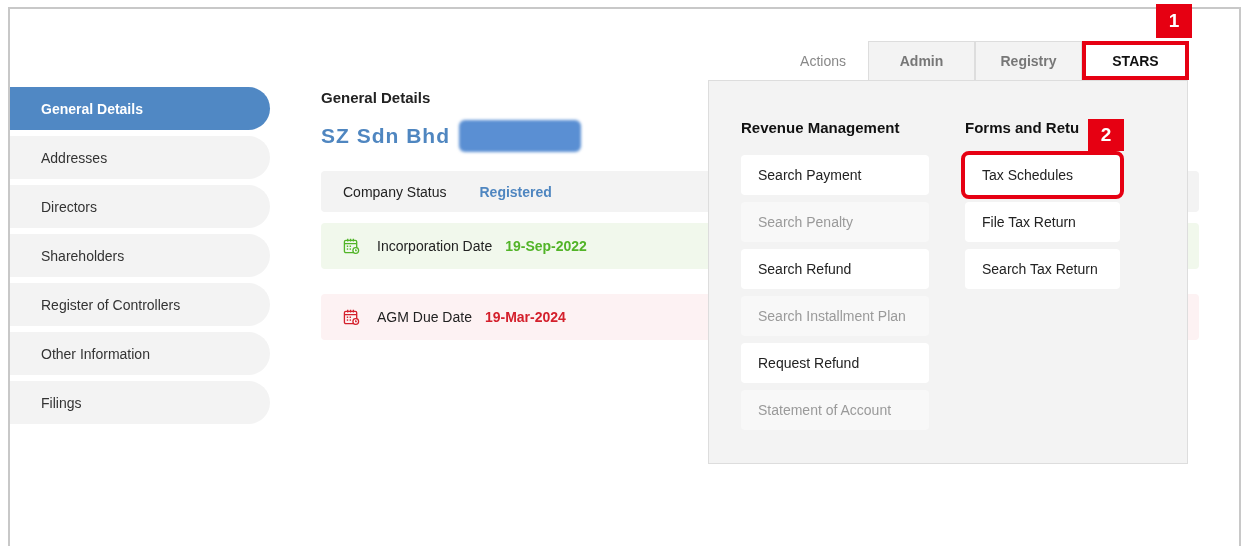 This screenshot has width=1247, height=546. Describe the element at coordinates (435, 246) in the screenshot. I see `date-label: Incorporation Date` at that location.